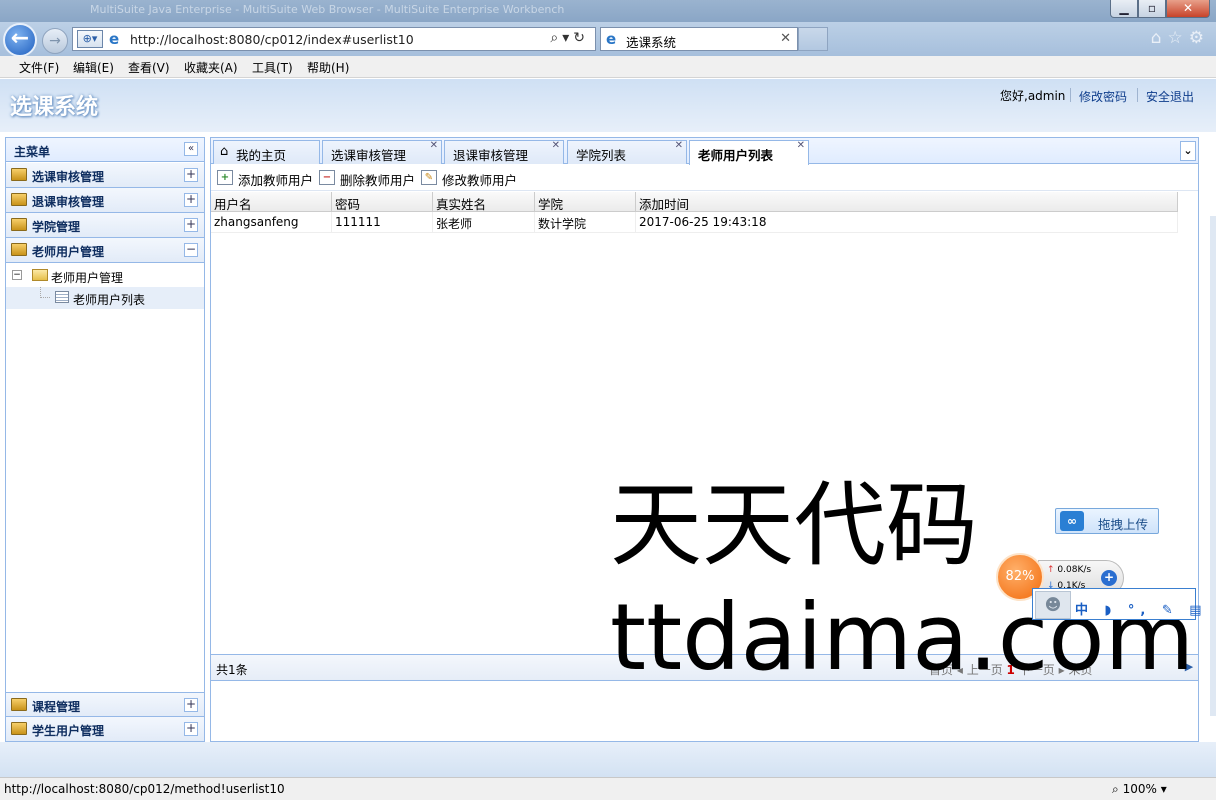  I want to click on sidebar-section-course-selection-review: 选课审核管理 +, so click(105, 175).